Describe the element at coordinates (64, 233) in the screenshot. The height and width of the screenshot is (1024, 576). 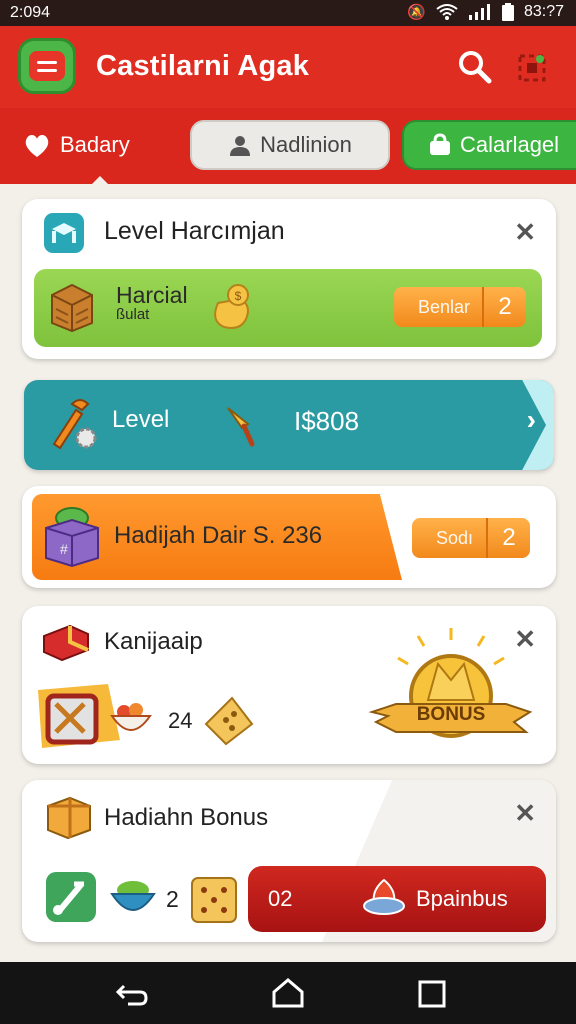
I see `box-icon` at that location.